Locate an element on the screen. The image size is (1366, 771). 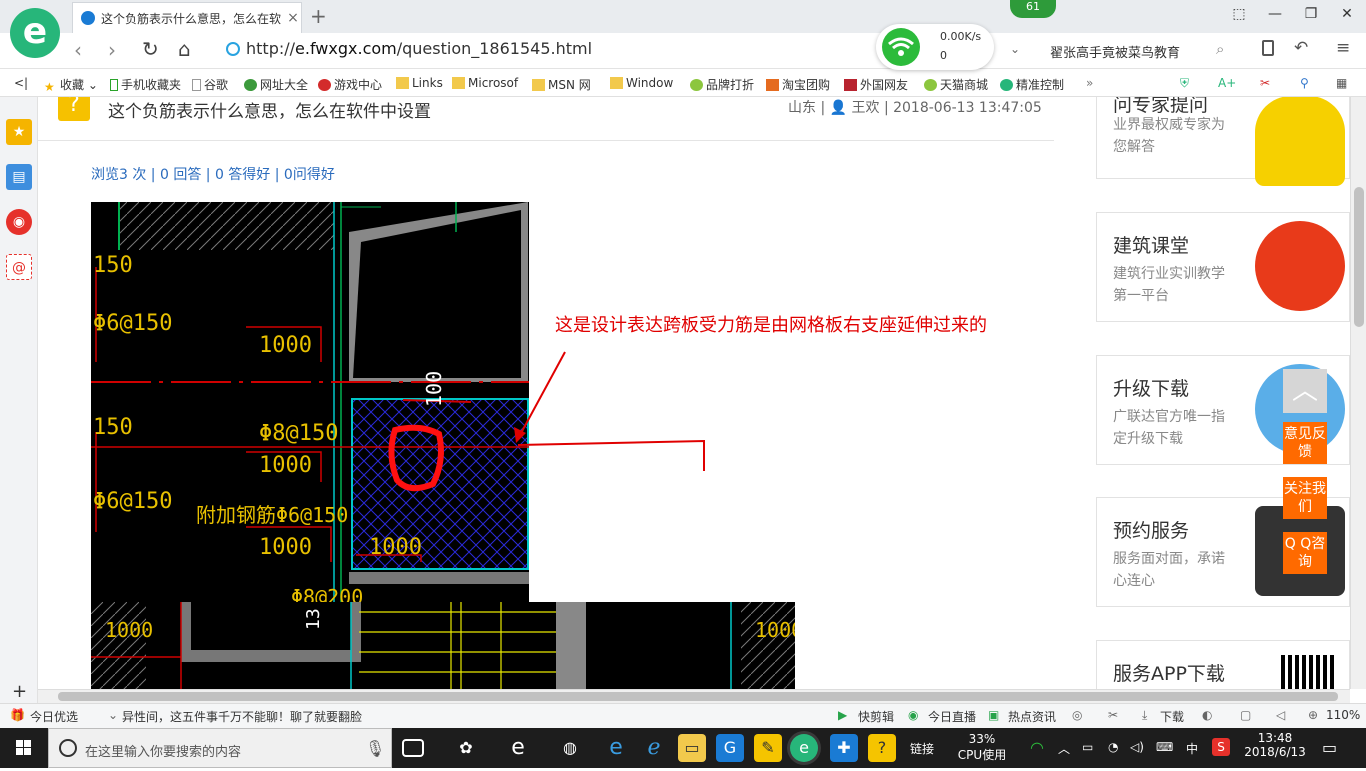
taskbar-search-input: 在这里输入你要搜索的内容 🎙 is located at coordinates (220, 748).